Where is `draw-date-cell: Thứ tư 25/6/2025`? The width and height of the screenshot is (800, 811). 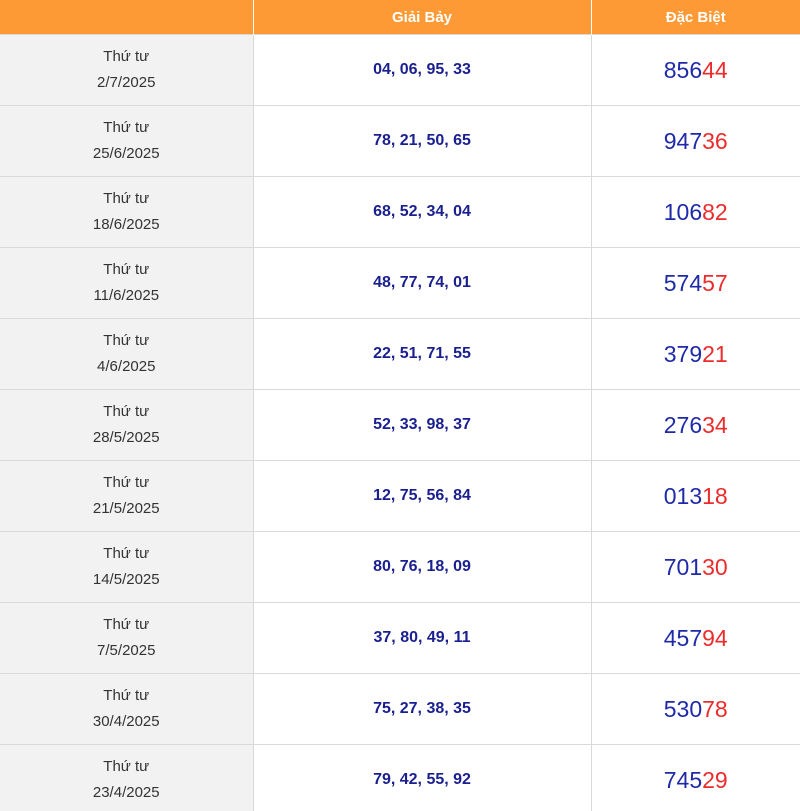 draw-date-cell: Thứ tư 25/6/2025 is located at coordinates (126, 141).